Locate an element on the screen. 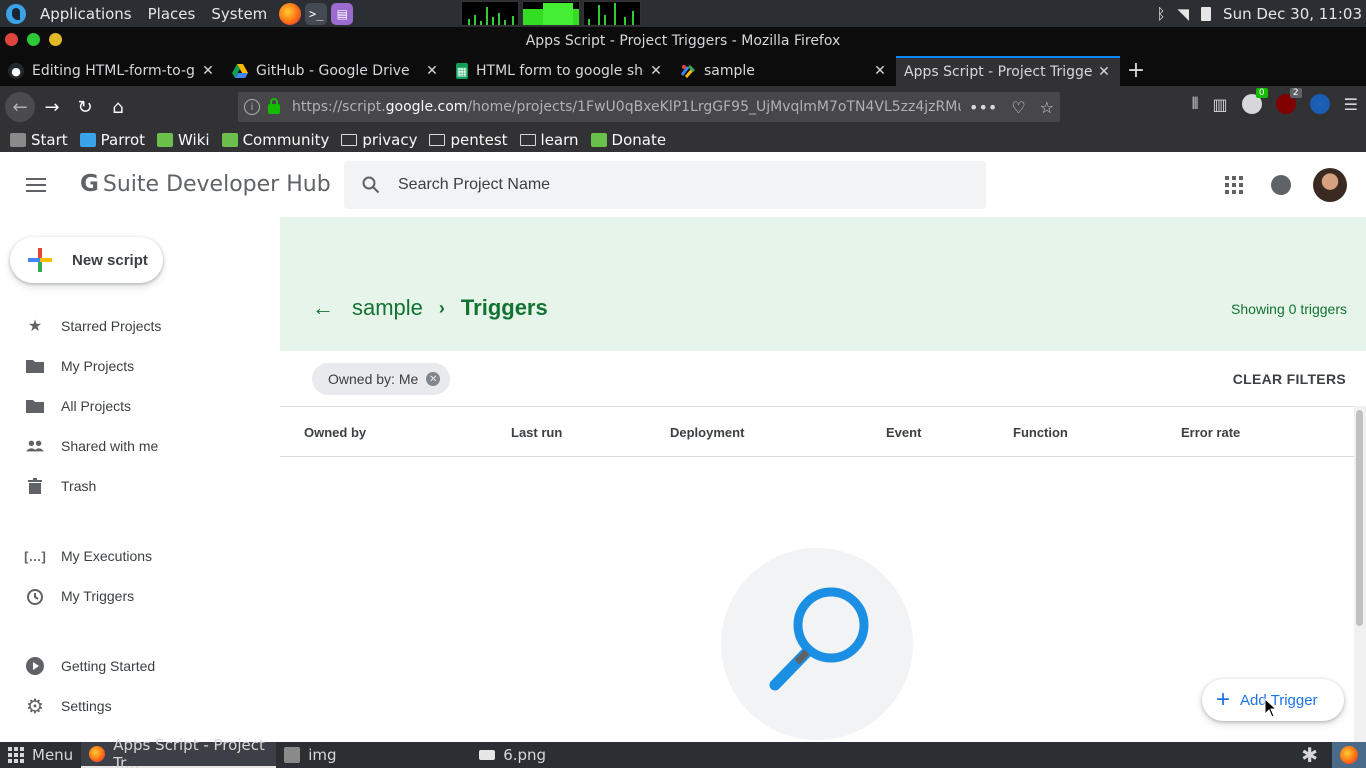  home-button: ⌂ is located at coordinates (118, 107).